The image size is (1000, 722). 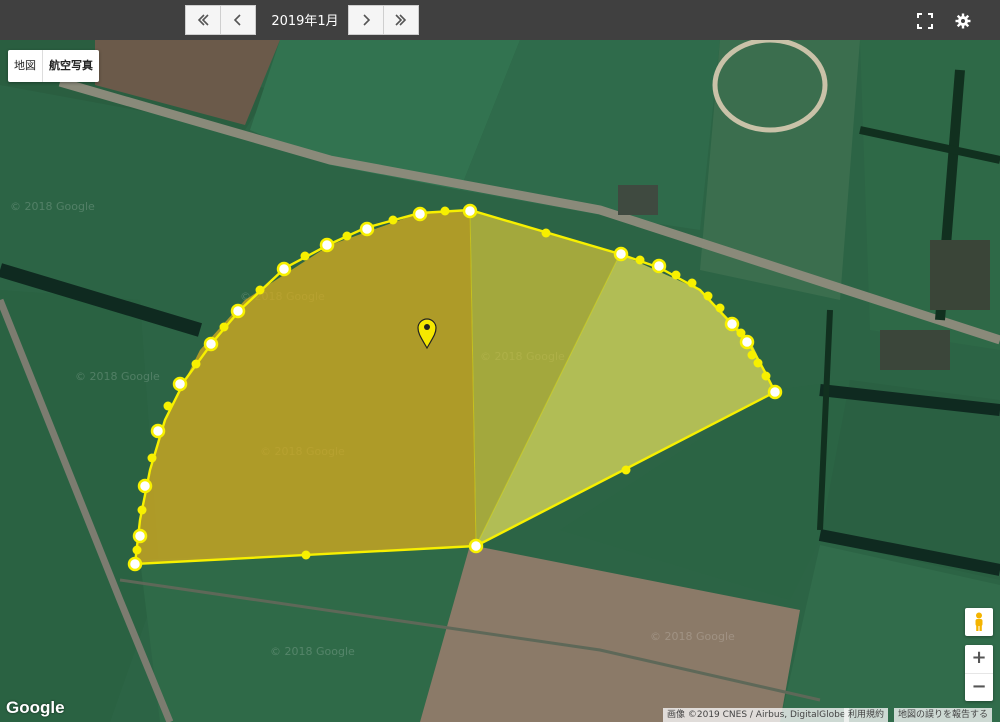 What do you see at coordinates (943, 715) in the screenshot?
I see `report-map-error-link: 地図の誤りを報告する` at bounding box center [943, 715].